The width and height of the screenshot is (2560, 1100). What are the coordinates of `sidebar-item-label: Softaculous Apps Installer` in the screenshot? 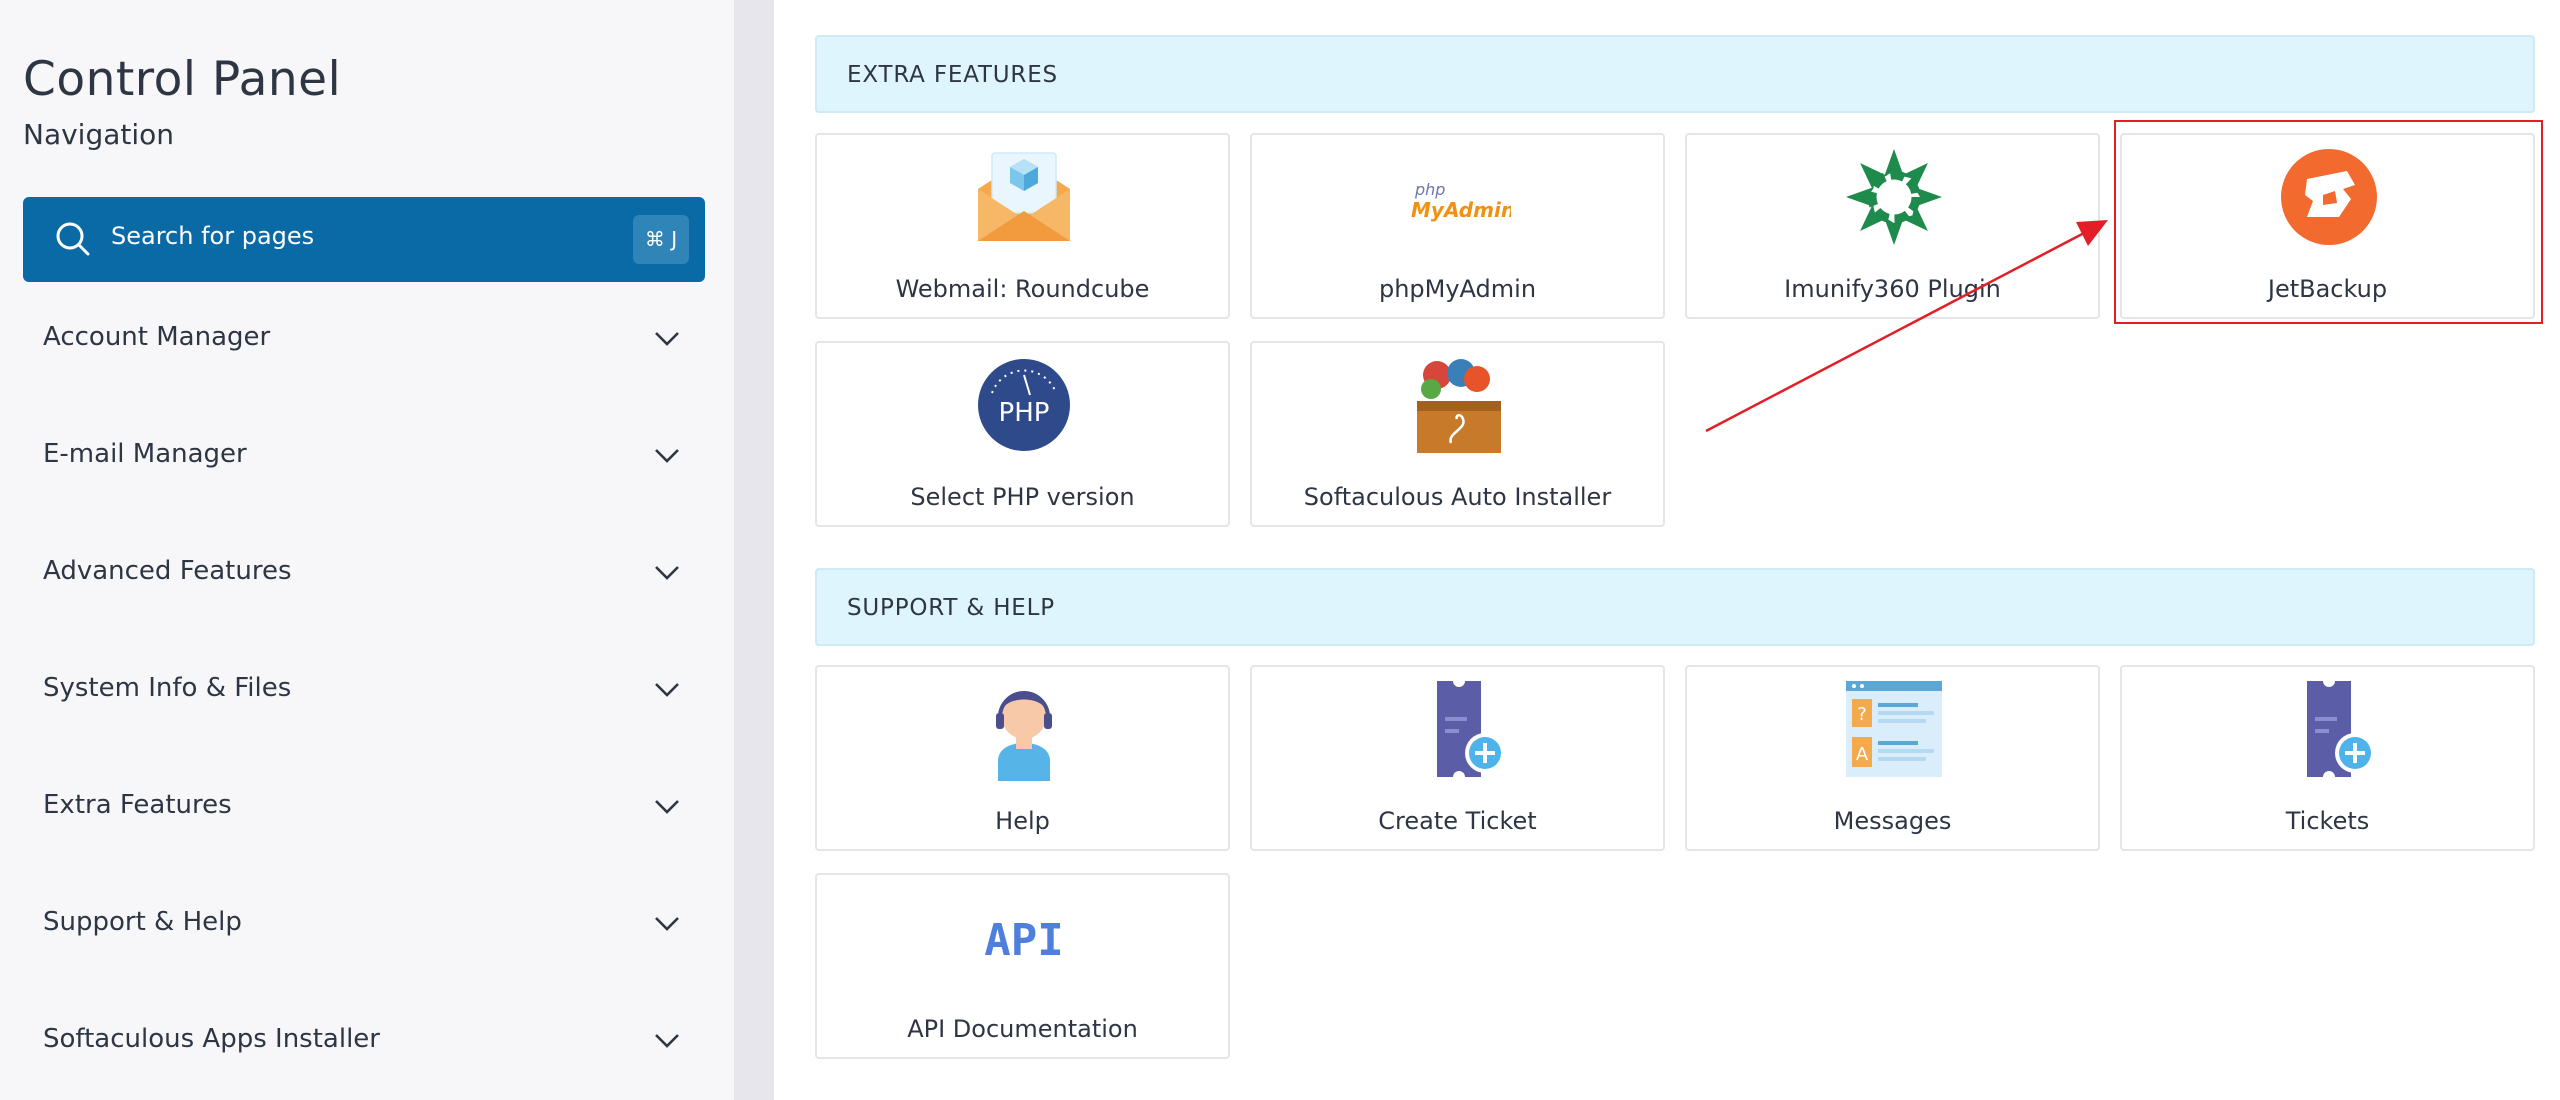 It's located at (211, 1039).